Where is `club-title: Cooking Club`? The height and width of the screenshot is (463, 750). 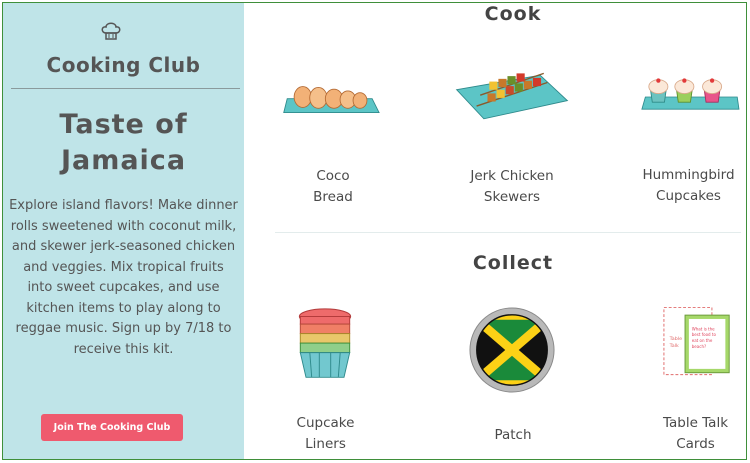
club-title: Cooking Club is located at coordinates (123, 65).